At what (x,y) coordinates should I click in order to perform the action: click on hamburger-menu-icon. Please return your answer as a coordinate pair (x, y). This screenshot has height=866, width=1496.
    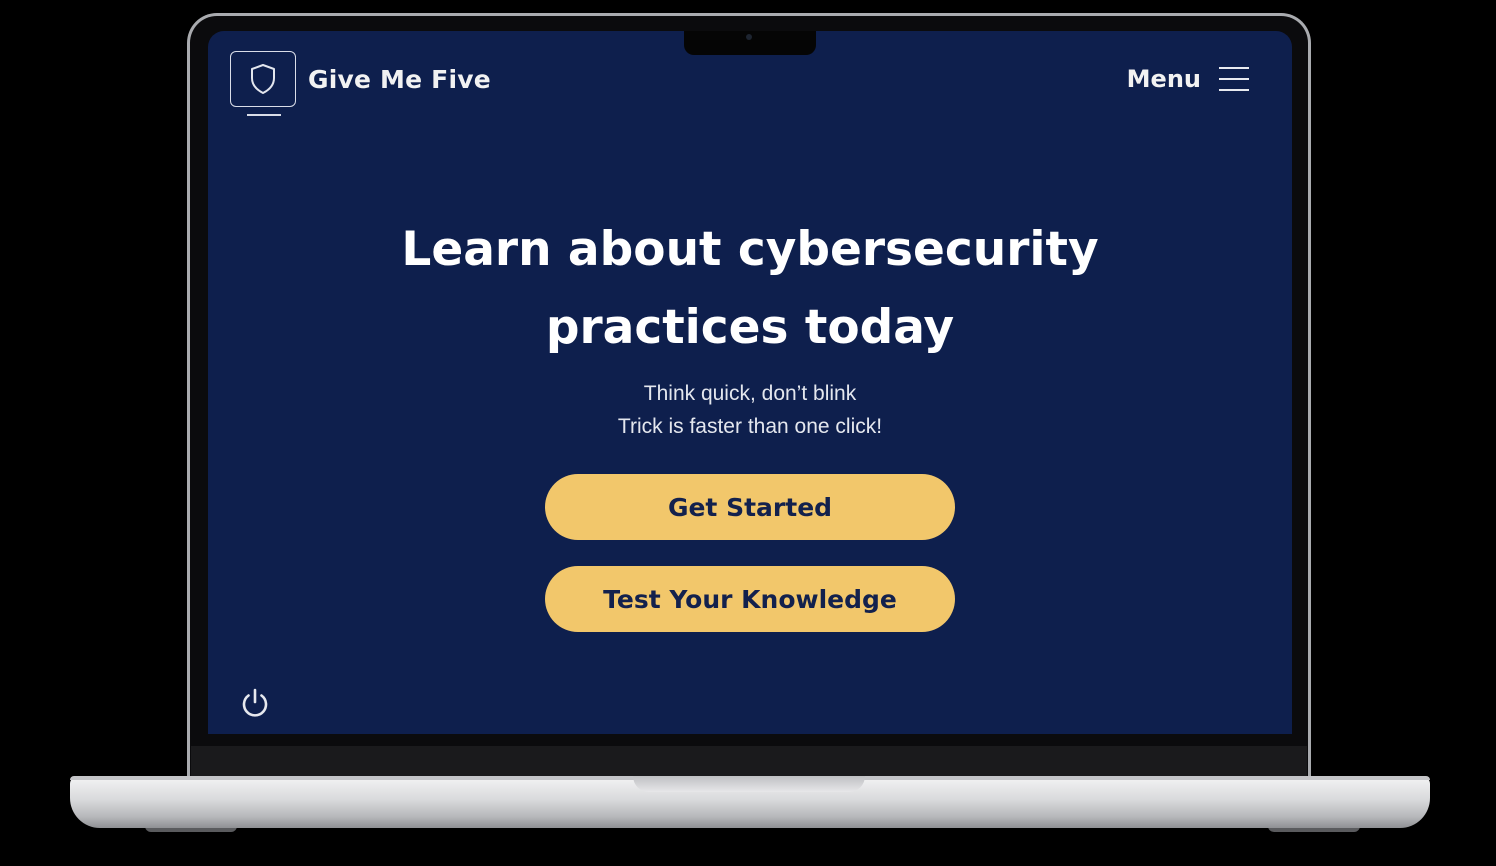
    Looking at the image, I should click on (1234, 79).